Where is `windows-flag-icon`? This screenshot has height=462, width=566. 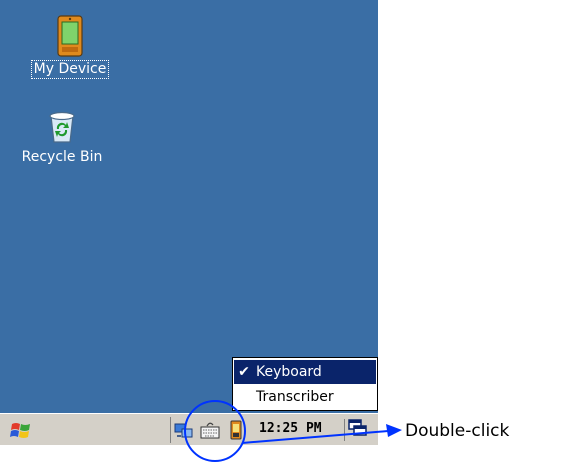
windows-flag-icon is located at coordinates (20, 430).